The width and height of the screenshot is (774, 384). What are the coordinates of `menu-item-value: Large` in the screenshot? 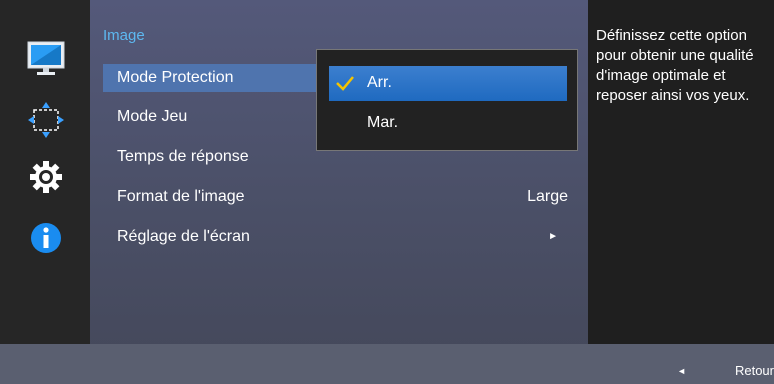 It's located at (547, 196).